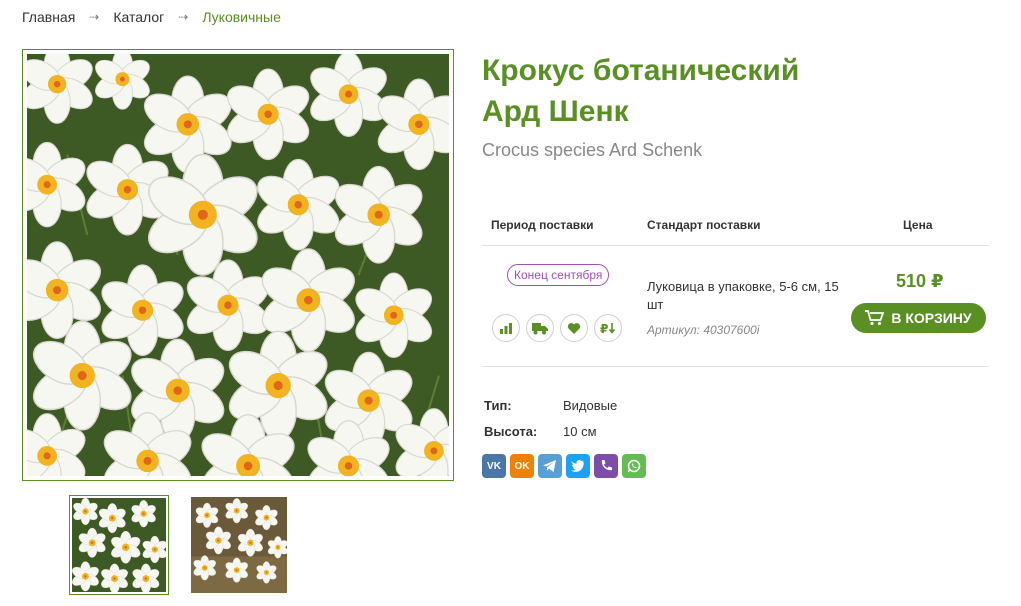 The height and width of the screenshot is (606, 1021). What do you see at coordinates (578, 466) in the screenshot?
I see `twitter-icon` at bounding box center [578, 466].